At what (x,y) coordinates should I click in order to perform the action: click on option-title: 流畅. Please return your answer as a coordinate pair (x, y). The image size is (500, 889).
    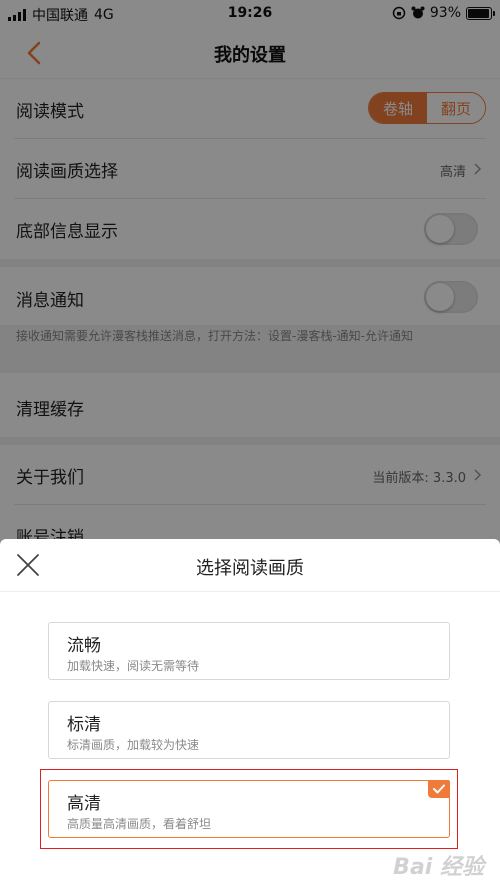
    Looking at the image, I should click on (84, 646).